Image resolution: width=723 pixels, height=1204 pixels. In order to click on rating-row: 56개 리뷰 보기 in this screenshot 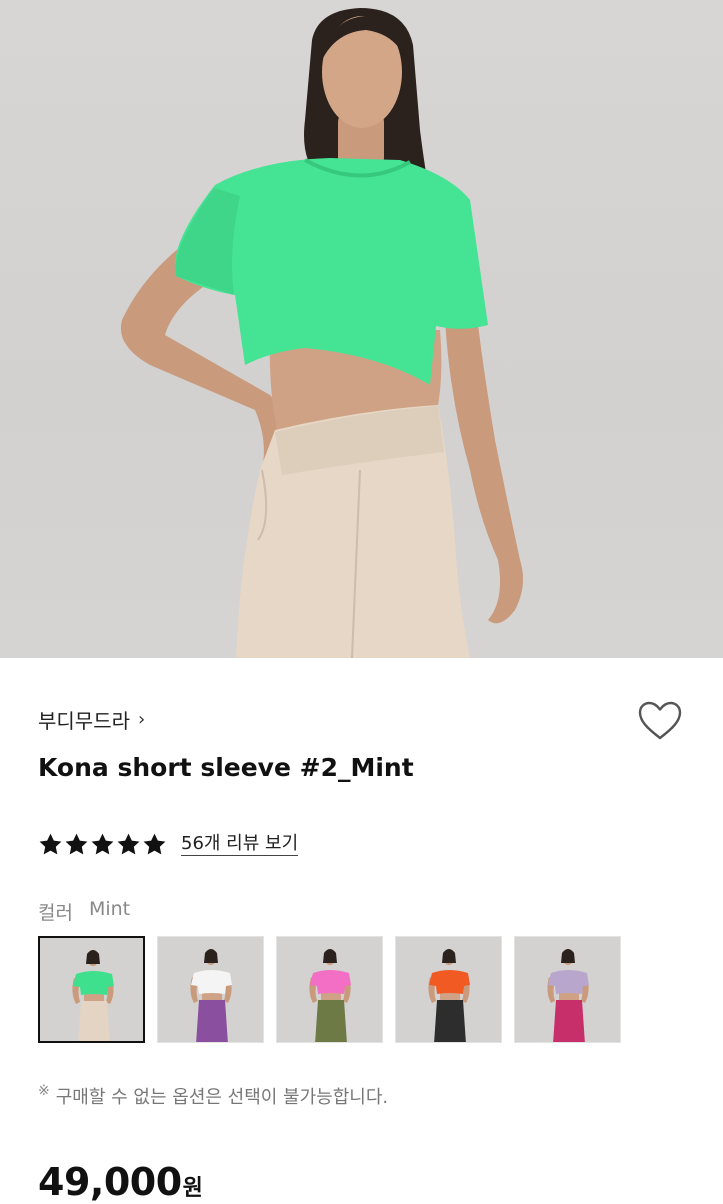, I will do `click(168, 844)`.